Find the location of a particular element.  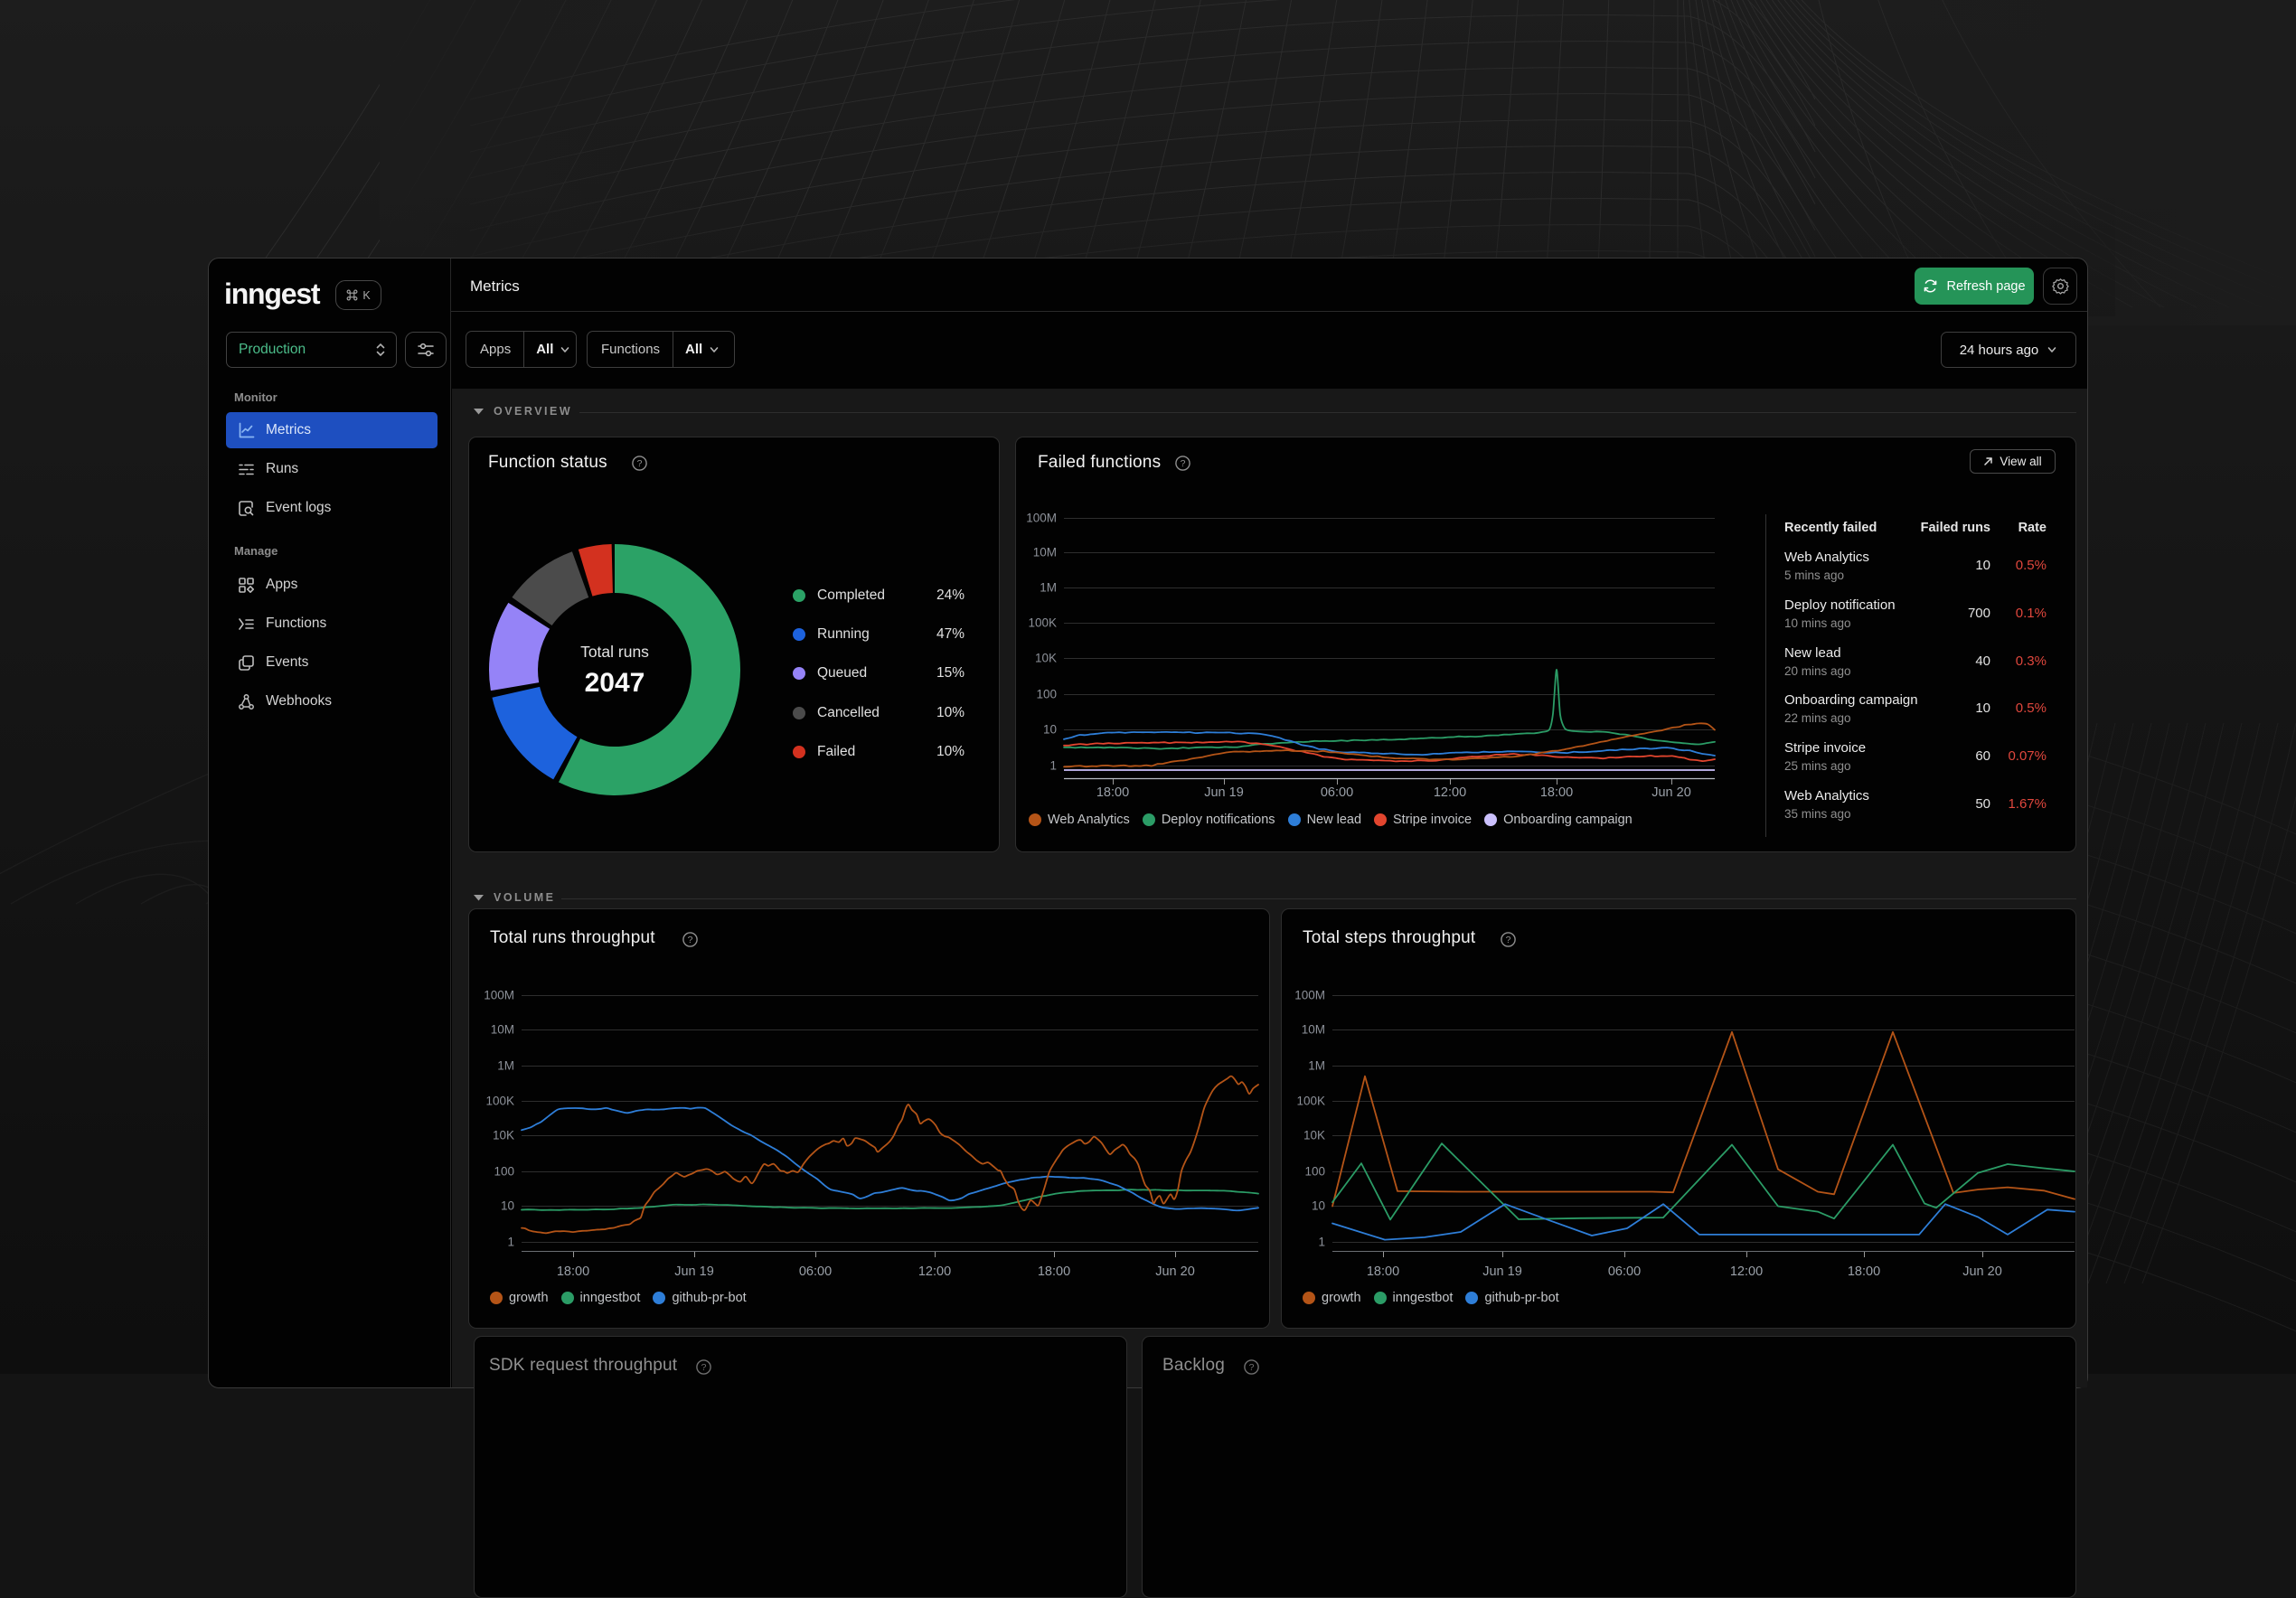

svg-text: Total runs is located at coordinates (614, 652).